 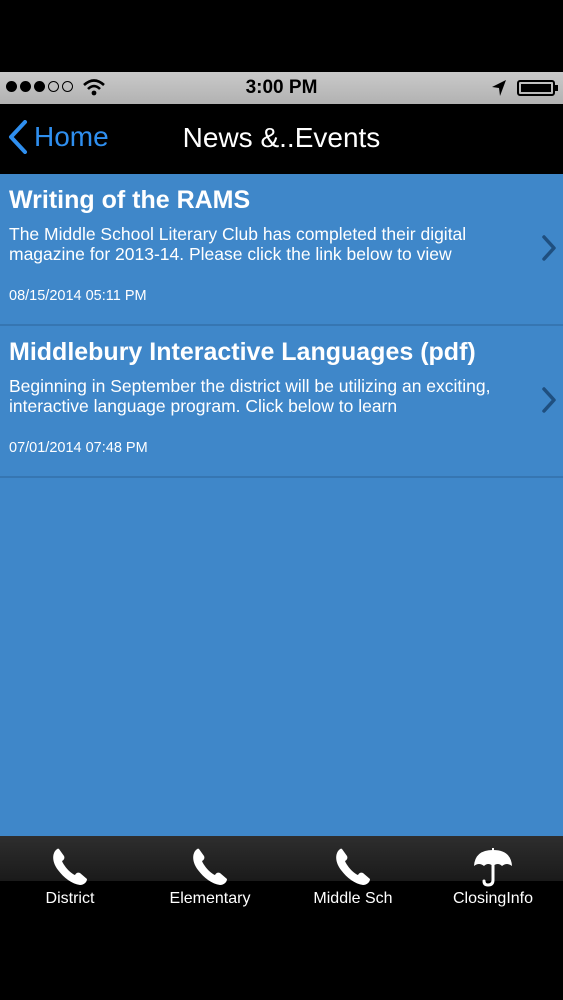 What do you see at coordinates (130, 200) in the screenshot?
I see `news-item-title: Writing of the RAMS` at bounding box center [130, 200].